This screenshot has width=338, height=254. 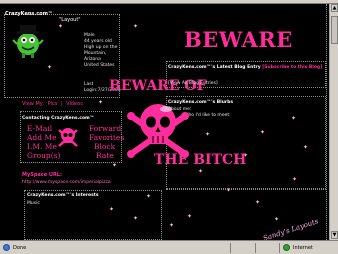 What do you see at coordinates (42, 175) in the screenshot?
I see `myspace-url-title: MySpace URL:` at bounding box center [42, 175].